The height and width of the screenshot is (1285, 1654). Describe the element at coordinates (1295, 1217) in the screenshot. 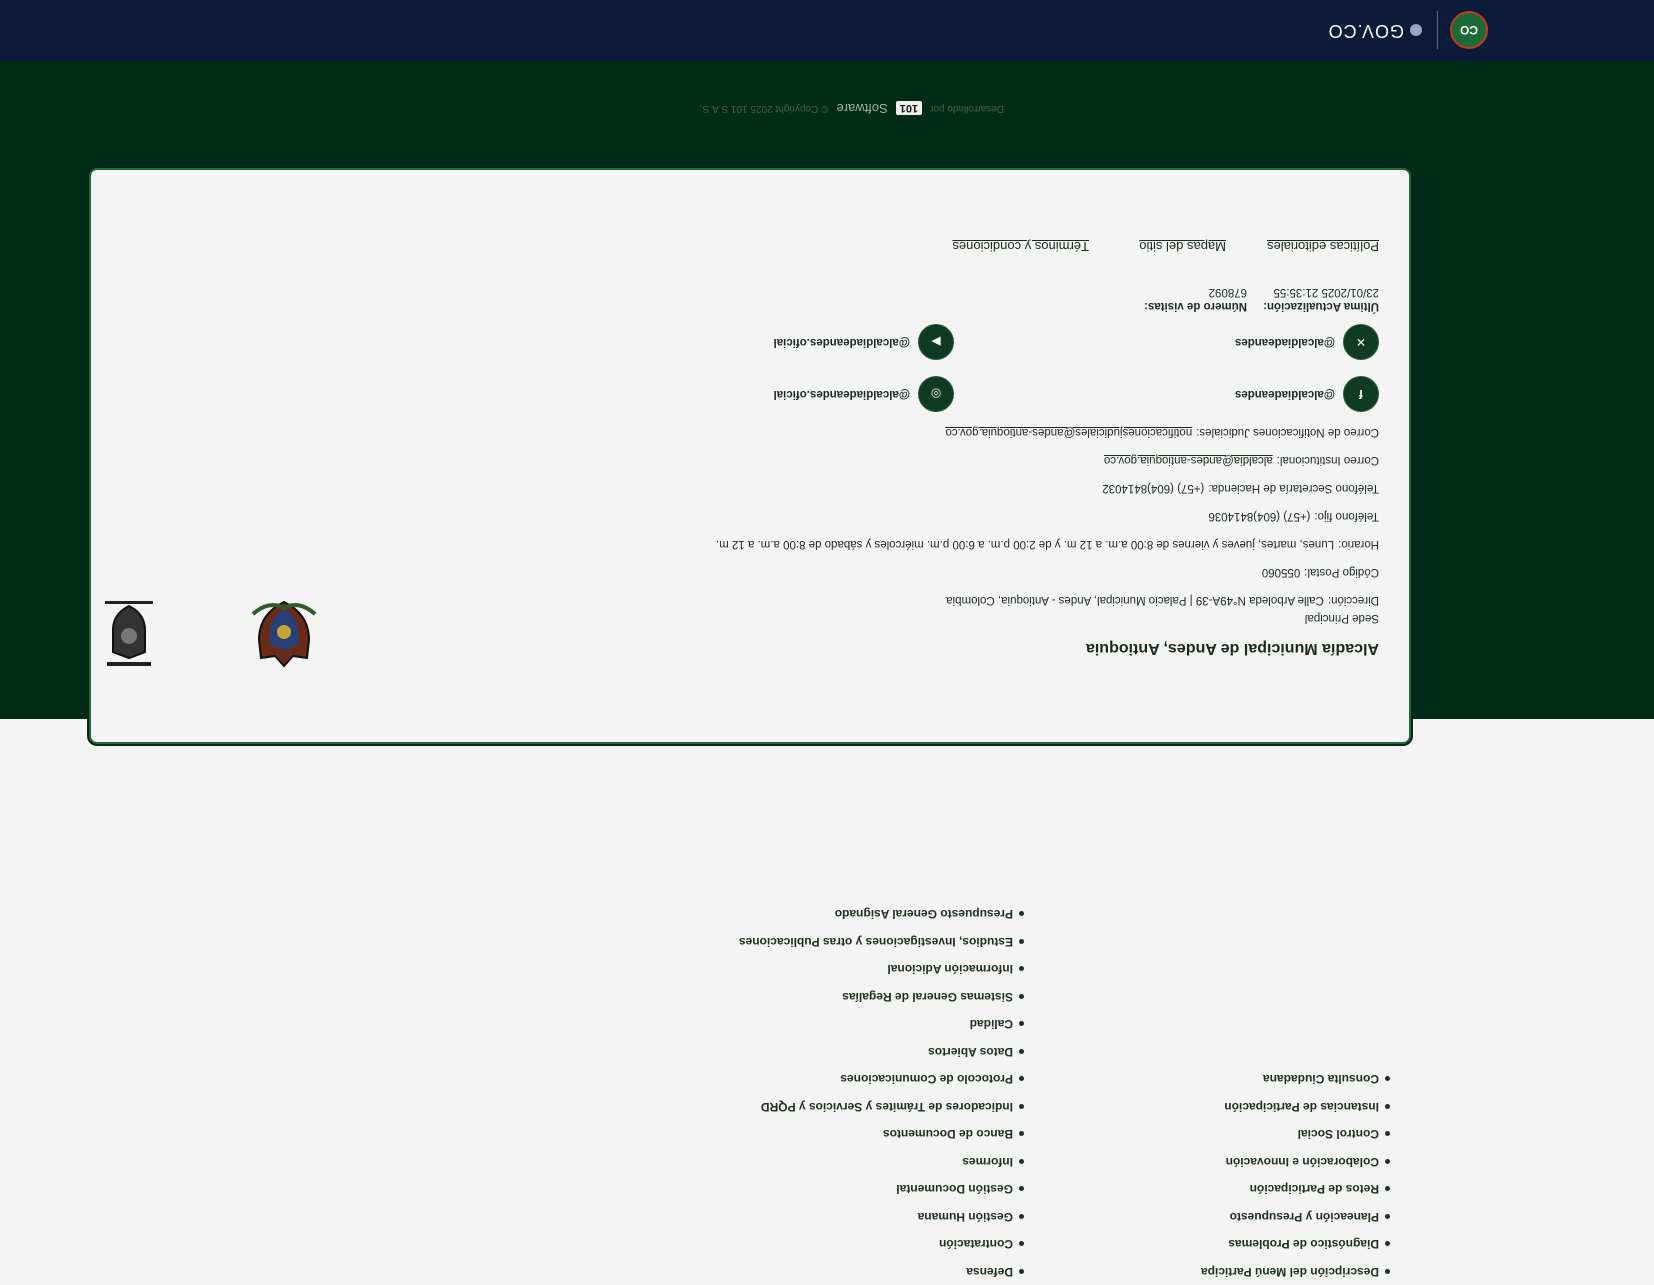

I see `menu-item: Planeación y Presupuesto` at that location.